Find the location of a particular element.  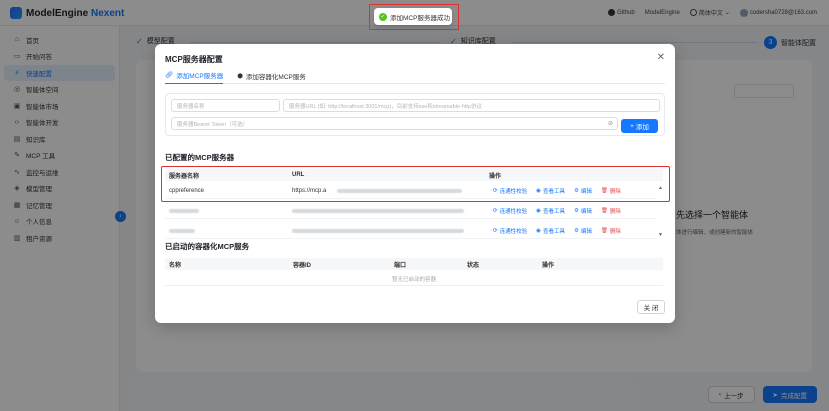

tab-add-container-mcp: ⬢ 添加容器化MCP服务 is located at coordinates (271, 77).